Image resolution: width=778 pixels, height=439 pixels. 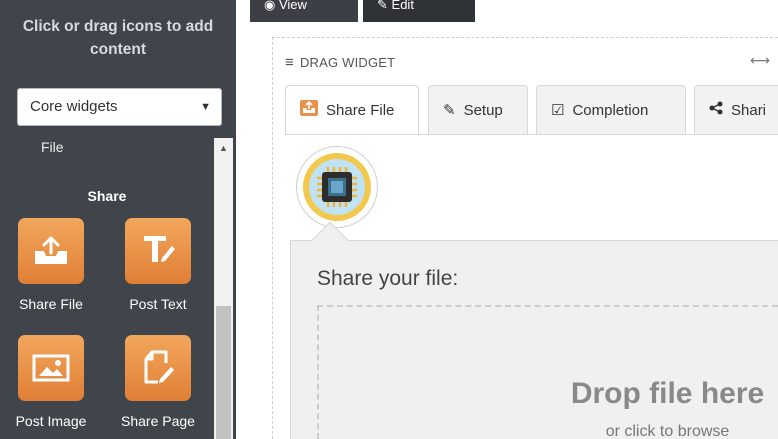 I want to click on tab-sharing: Shari, so click(x=736, y=110).